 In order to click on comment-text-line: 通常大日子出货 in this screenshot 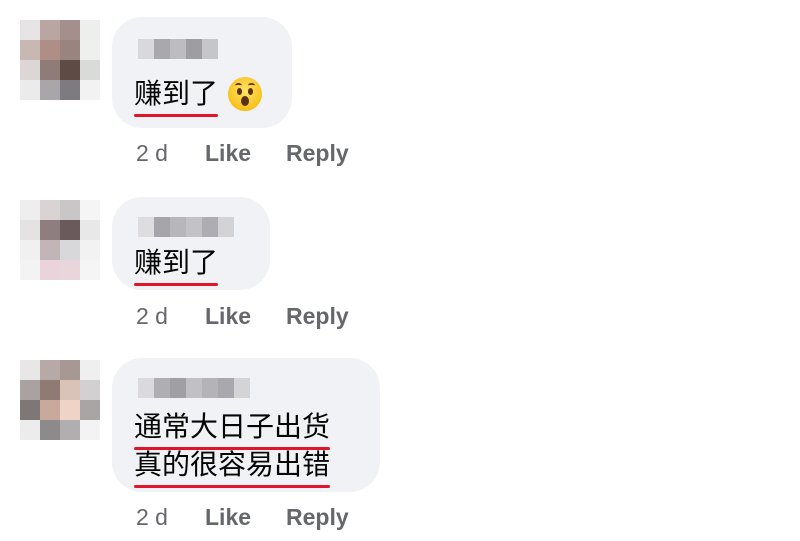, I will do `click(232, 426)`.